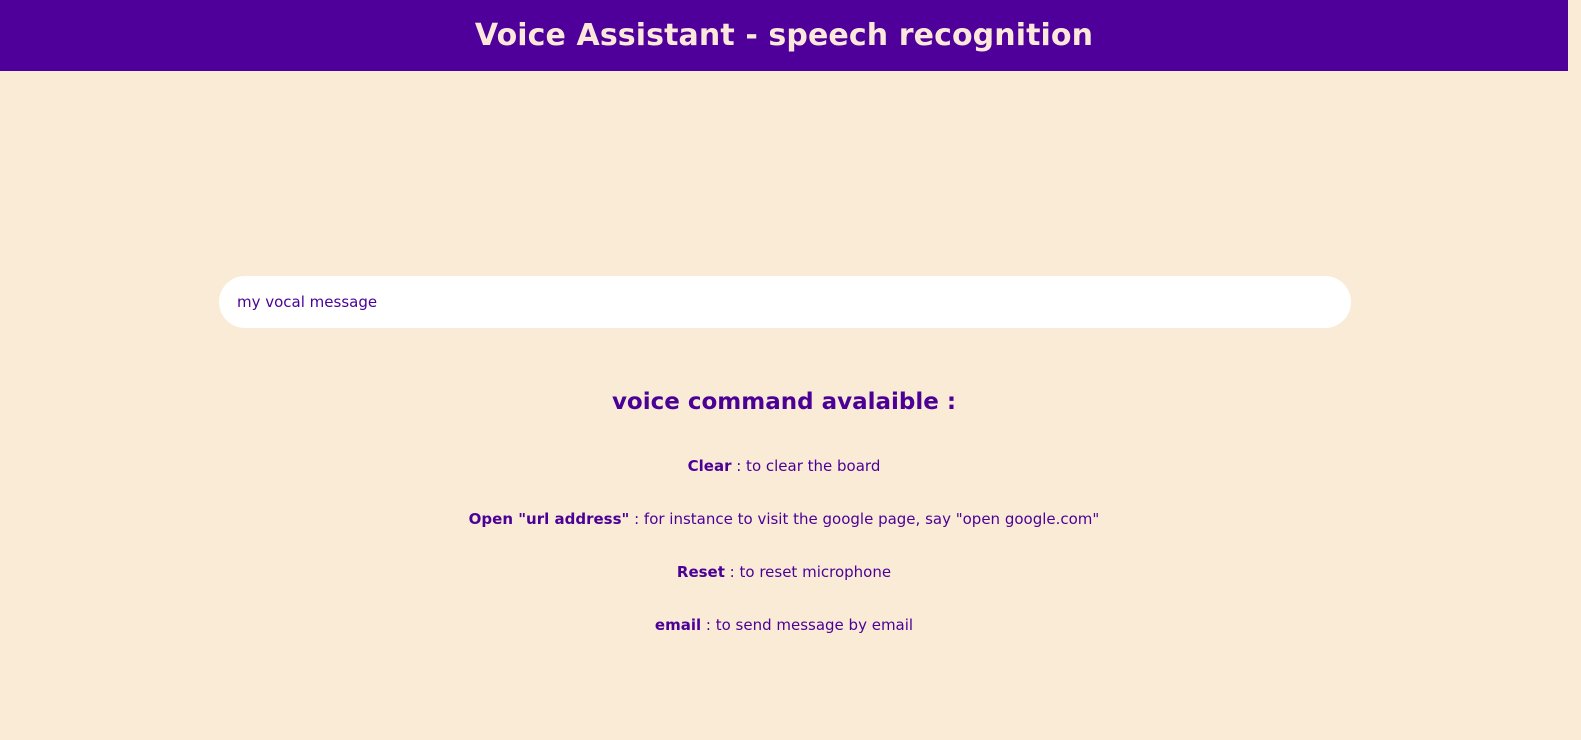 The image size is (1581, 740). I want to click on command-keyword: Clear, so click(709, 466).